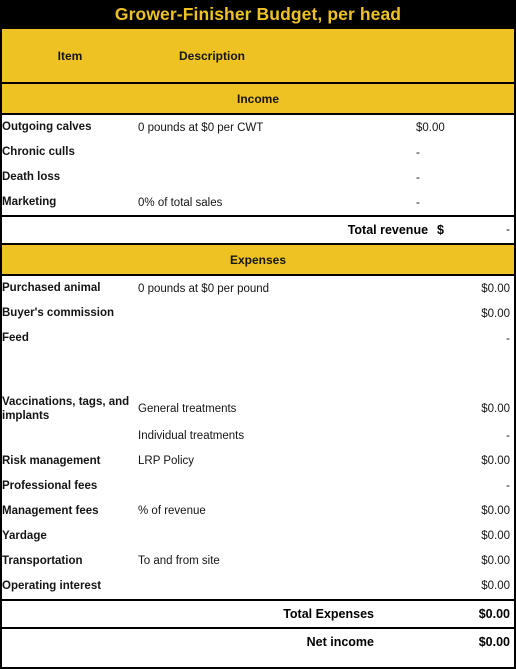 Image resolution: width=516 pixels, height=669 pixels. I want to click on total-expenses-row: Total Expenses $0.00, so click(258, 613).